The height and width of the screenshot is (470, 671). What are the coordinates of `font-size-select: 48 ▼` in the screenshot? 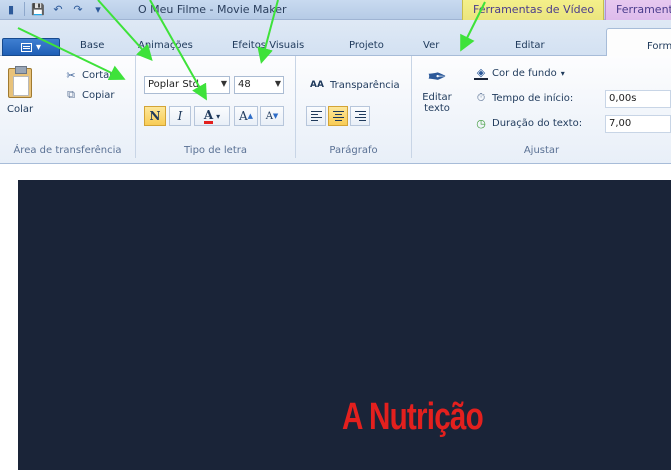 It's located at (259, 85).